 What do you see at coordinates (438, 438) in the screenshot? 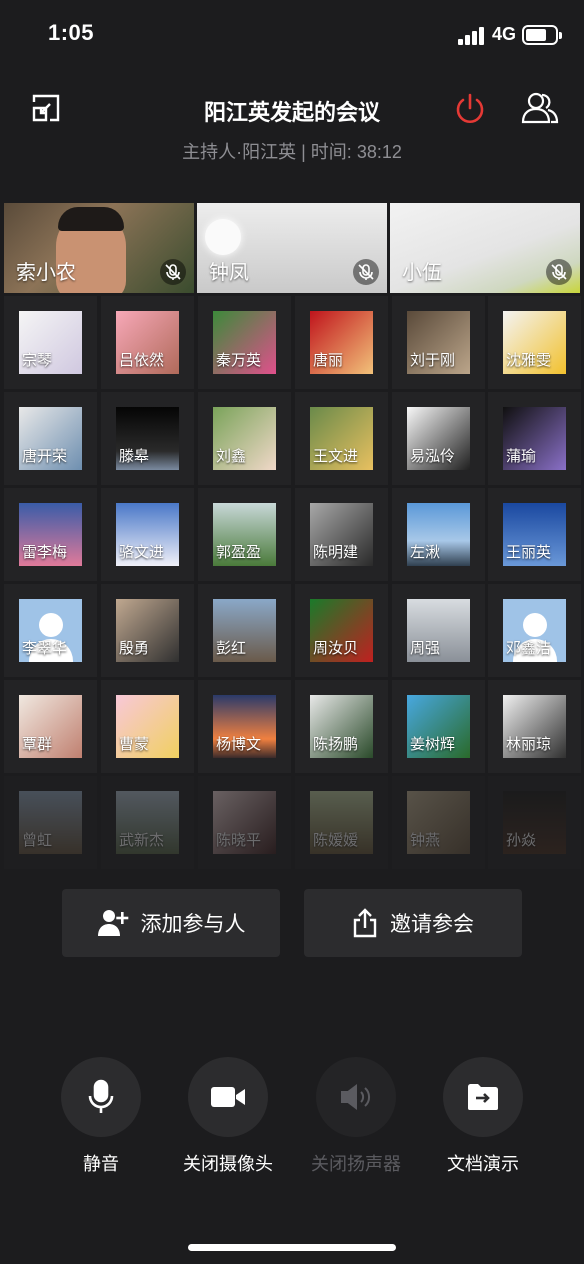
I see `participant-cell: 易泓伶` at bounding box center [438, 438].